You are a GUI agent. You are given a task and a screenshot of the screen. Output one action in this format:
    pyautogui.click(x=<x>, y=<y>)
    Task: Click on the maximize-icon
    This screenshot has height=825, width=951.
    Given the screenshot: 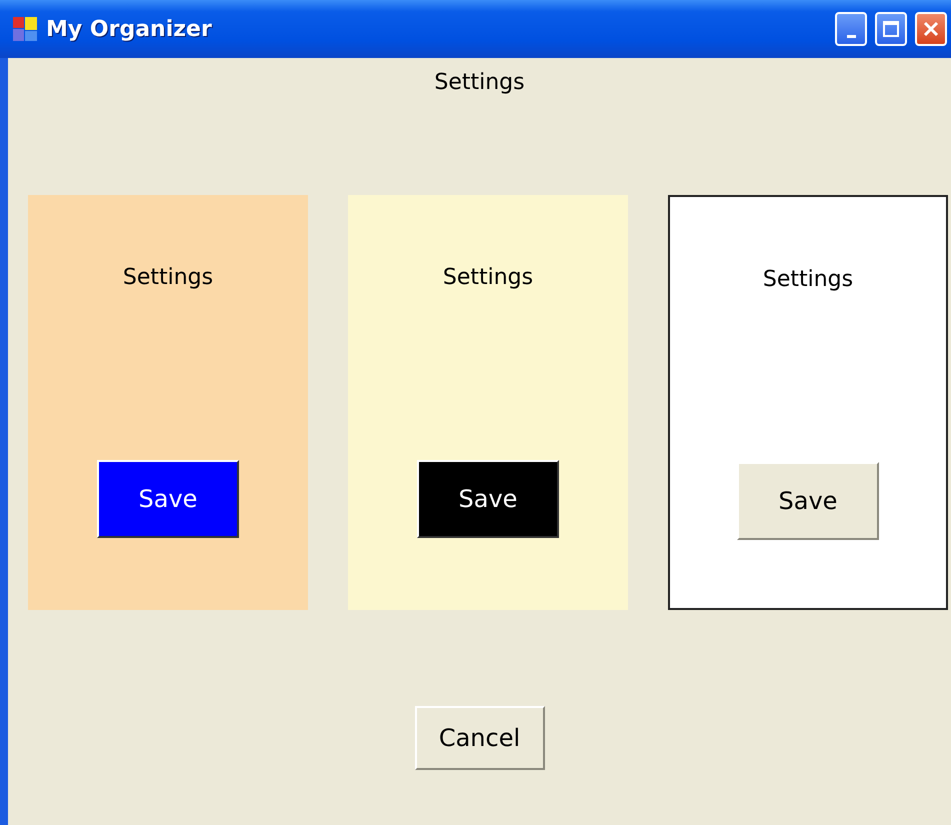 What is the action you would take?
    pyautogui.click(x=891, y=29)
    